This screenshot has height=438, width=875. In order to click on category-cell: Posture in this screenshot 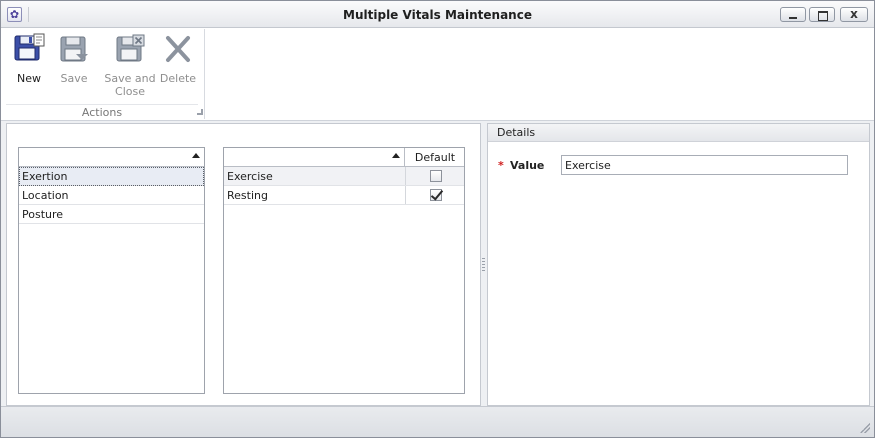, I will do `click(43, 214)`.